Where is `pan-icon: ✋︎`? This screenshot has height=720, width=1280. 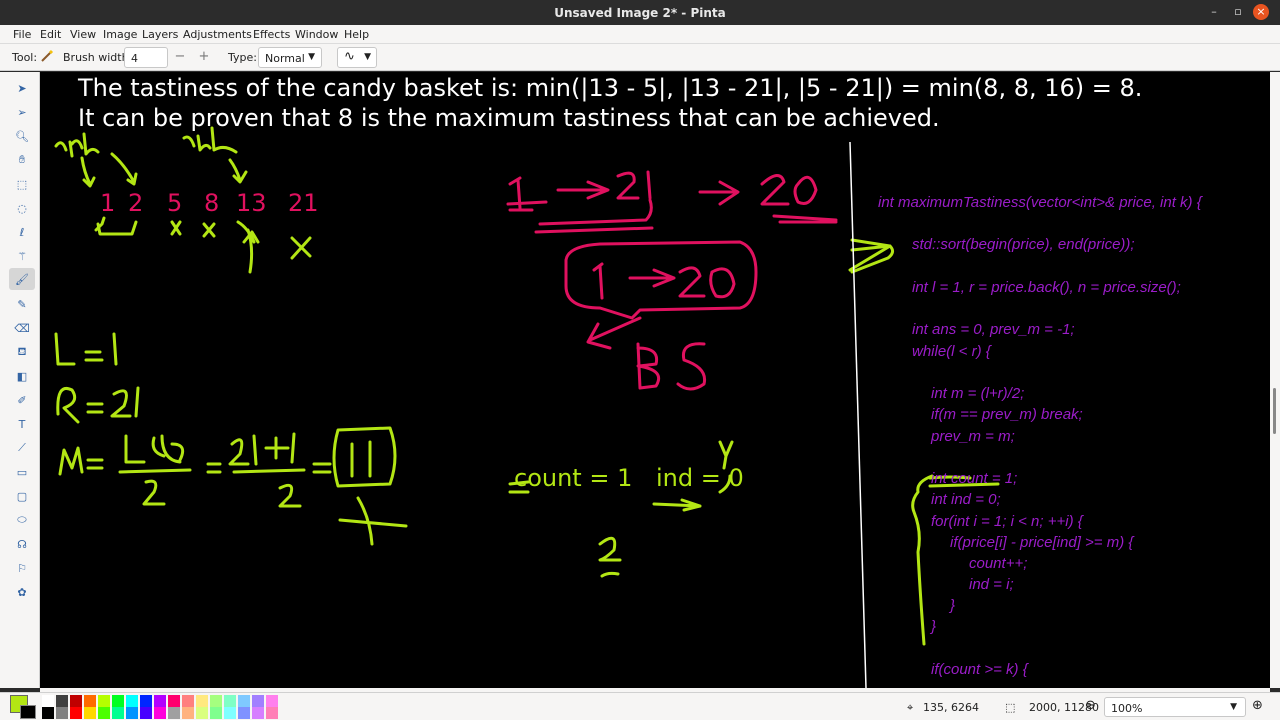
pan-icon: ✋︎ is located at coordinates (22, 160).